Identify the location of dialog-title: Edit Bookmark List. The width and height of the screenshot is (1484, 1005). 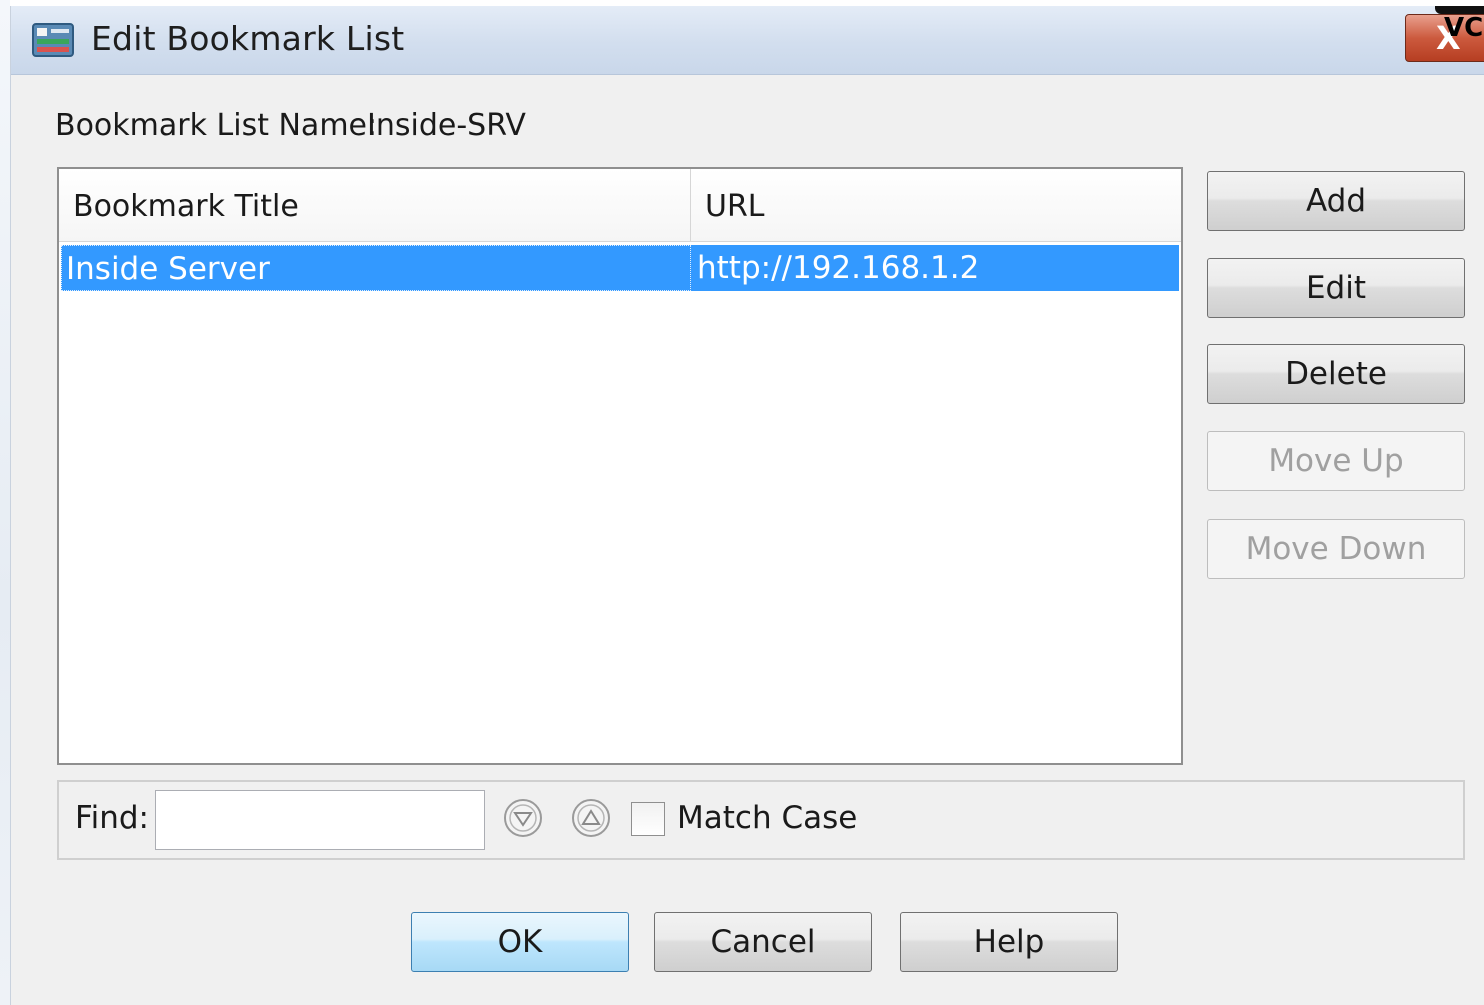
(248, 38).